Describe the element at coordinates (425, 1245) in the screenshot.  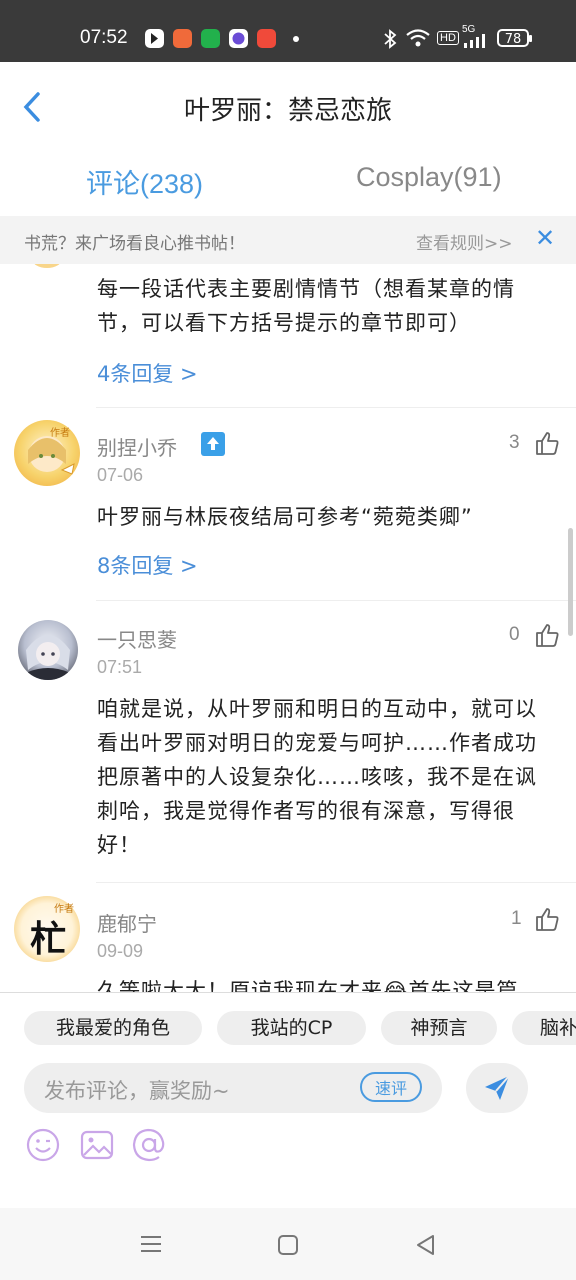
I see `back-triangle-icon` at that location.